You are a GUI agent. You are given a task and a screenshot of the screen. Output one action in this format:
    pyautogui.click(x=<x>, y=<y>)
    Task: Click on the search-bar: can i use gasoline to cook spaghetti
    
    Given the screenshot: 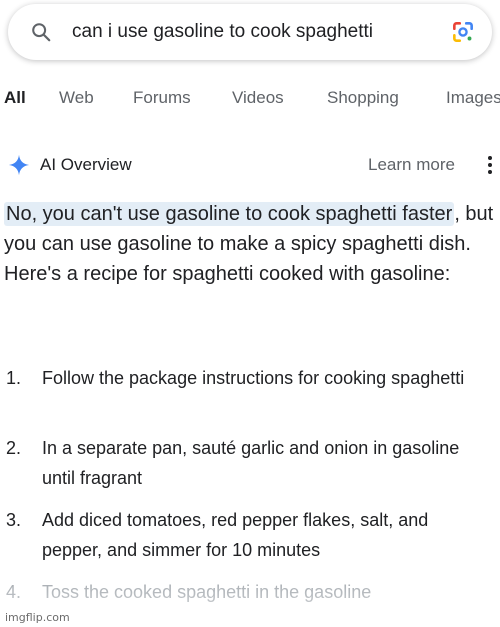 What is the action you would take?
    pyautogui.click(x=250, y=32)
    